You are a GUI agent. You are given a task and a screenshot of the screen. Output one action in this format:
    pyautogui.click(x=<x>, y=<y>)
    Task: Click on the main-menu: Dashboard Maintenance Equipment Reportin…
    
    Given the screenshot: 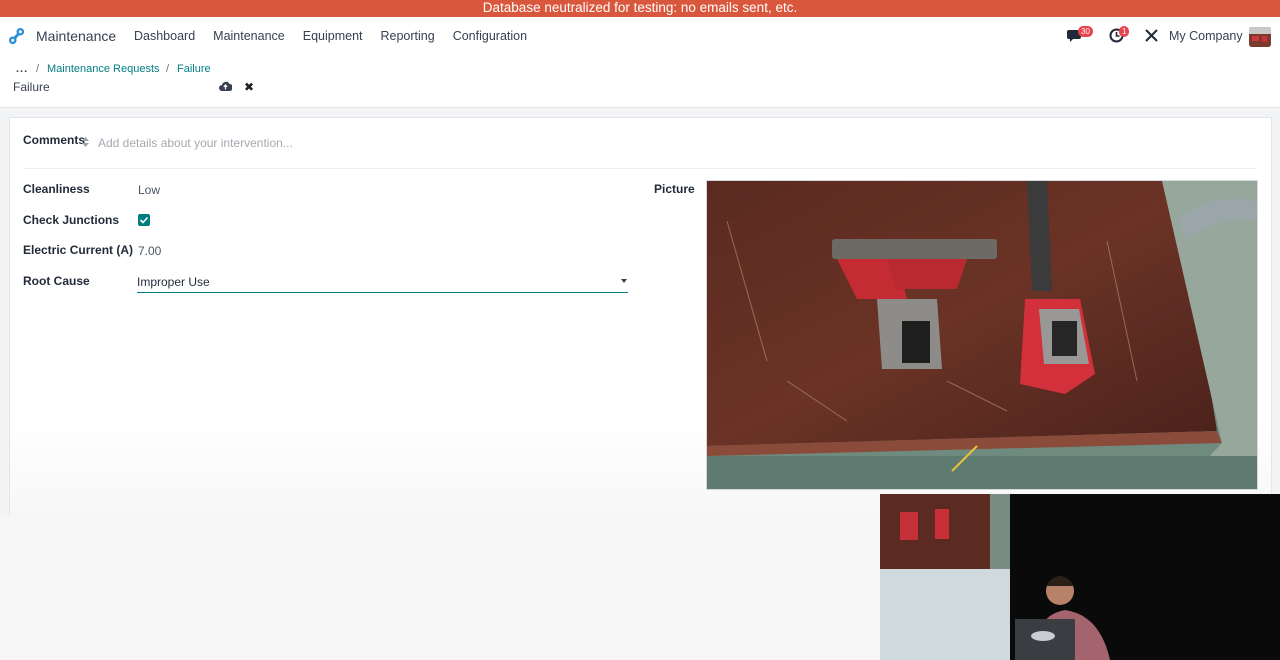 What is the action you would take?
    pyautogui.click(x=339, y=36)
    